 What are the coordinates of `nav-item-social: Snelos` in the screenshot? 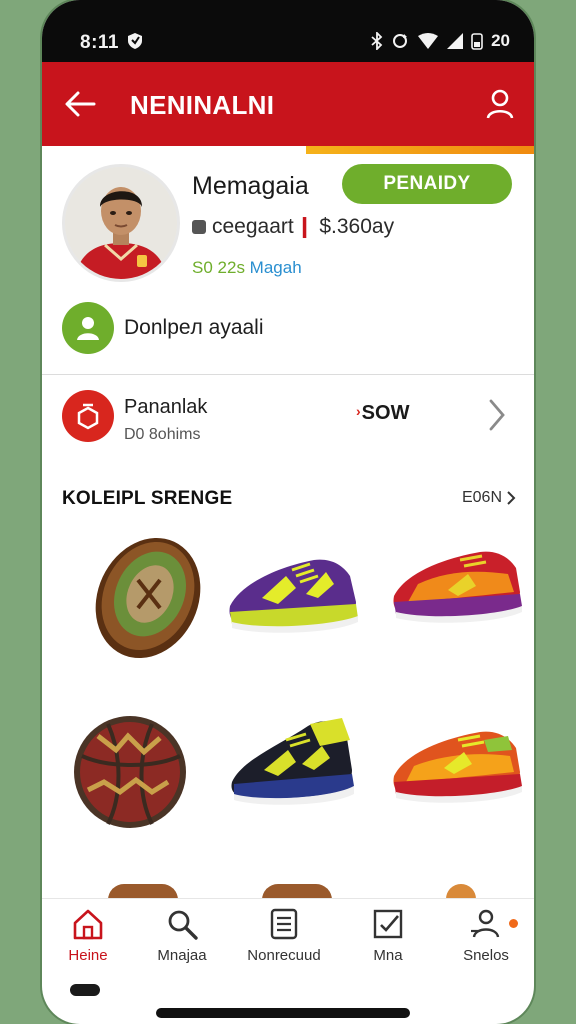 It's located at (486, 935).